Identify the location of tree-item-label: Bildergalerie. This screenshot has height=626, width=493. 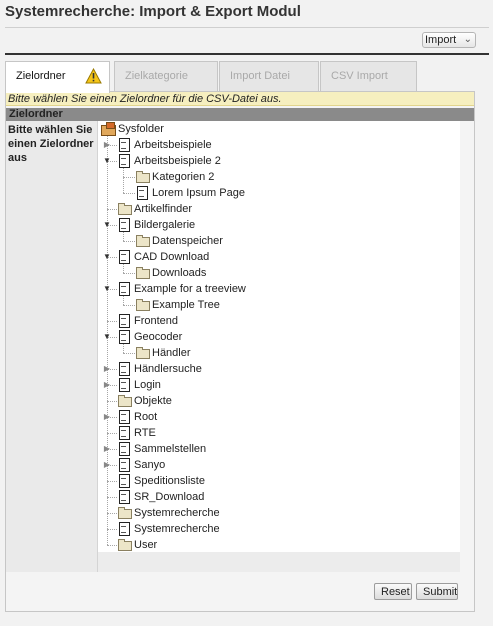
(165, 225).